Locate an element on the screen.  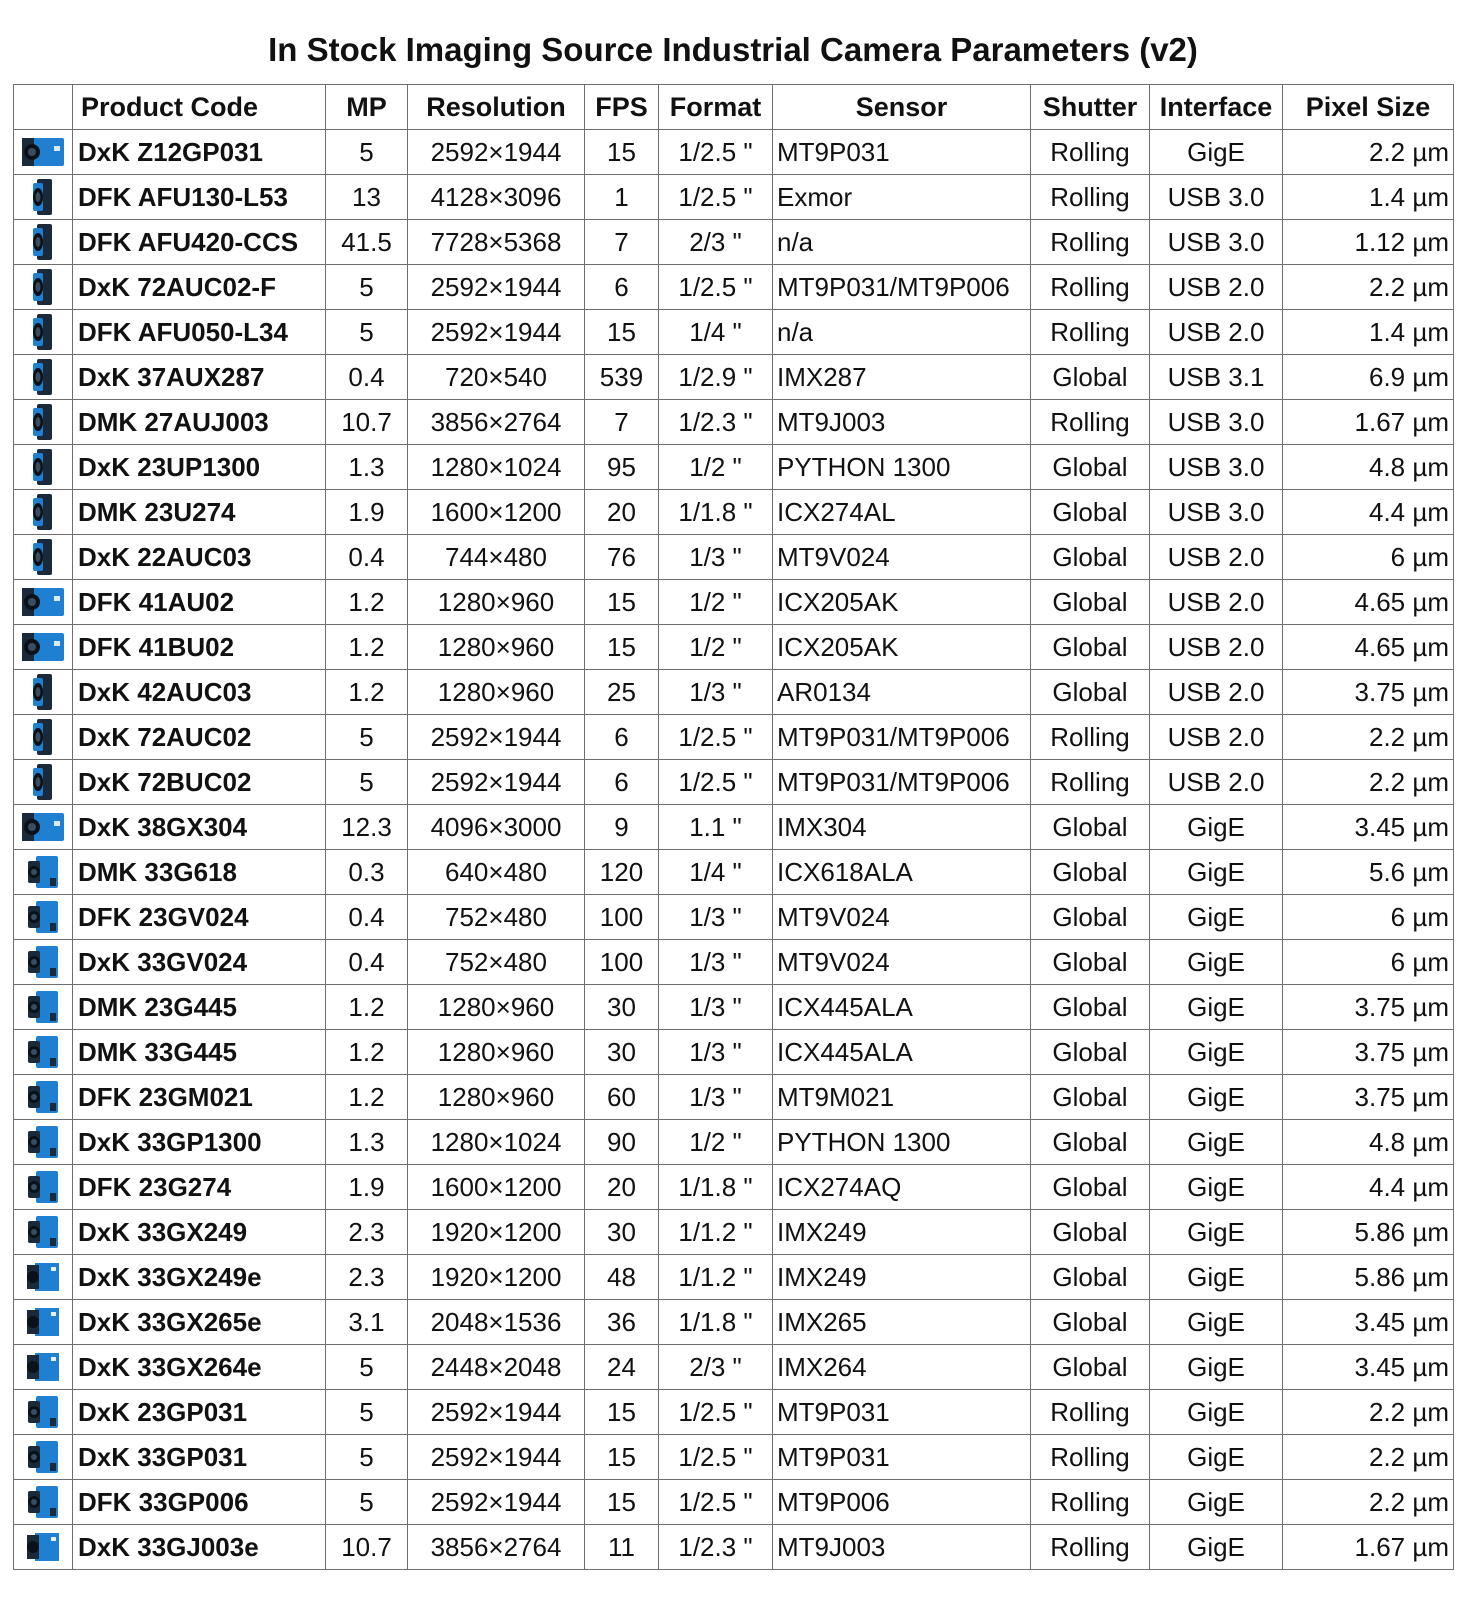
fps-cell: 120 is located at coordinates (621, 872).